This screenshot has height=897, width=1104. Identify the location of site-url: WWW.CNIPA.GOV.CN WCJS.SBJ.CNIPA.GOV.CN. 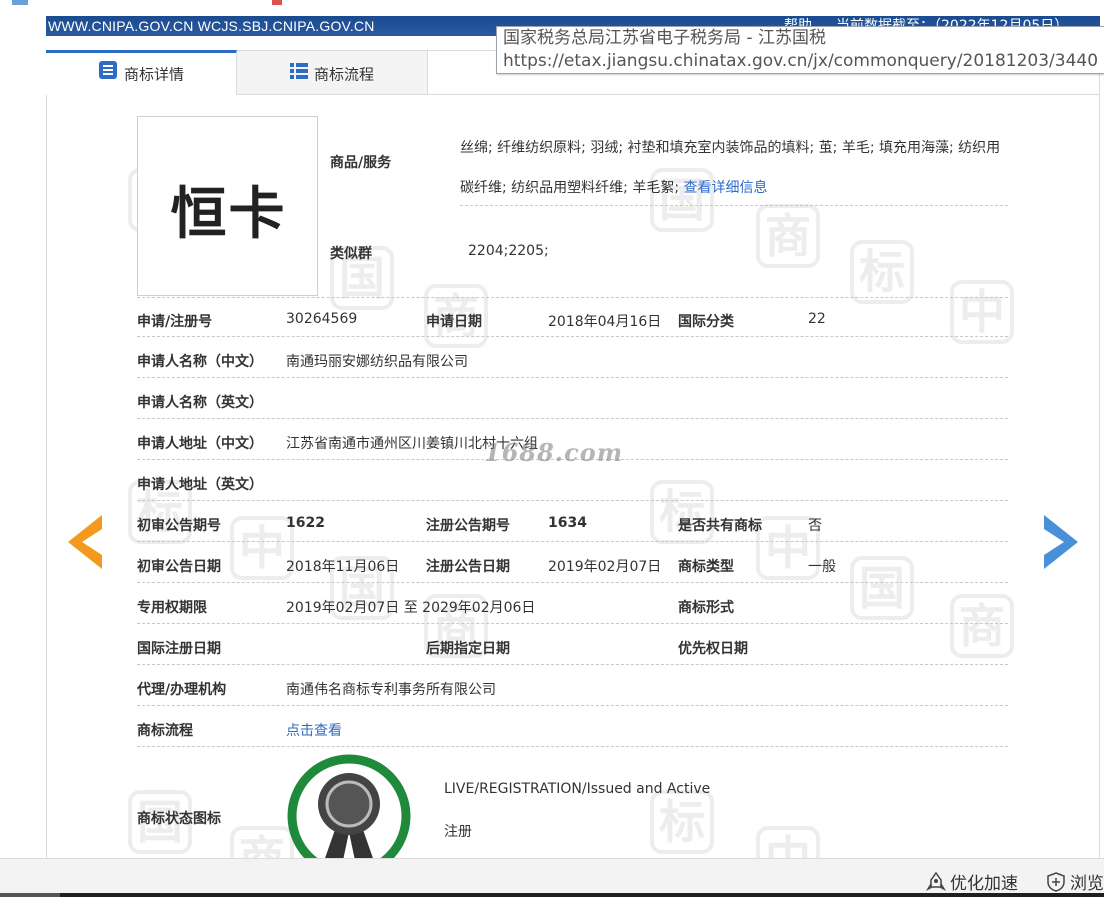
(211, 26).